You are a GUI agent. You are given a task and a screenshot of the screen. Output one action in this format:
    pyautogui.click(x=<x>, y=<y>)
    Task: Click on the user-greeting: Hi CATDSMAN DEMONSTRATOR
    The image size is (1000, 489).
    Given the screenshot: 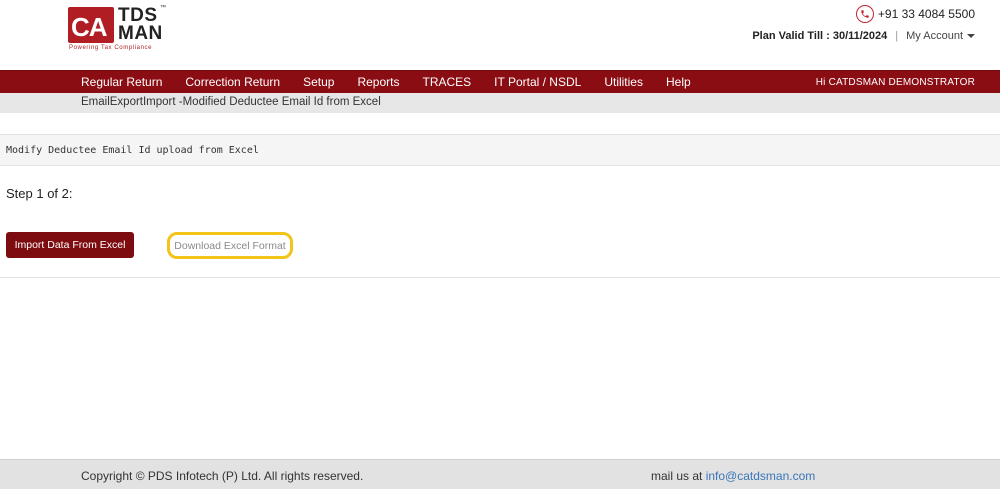 What is the action you would take?
    pyautogui.click(x=895, y=82)
    